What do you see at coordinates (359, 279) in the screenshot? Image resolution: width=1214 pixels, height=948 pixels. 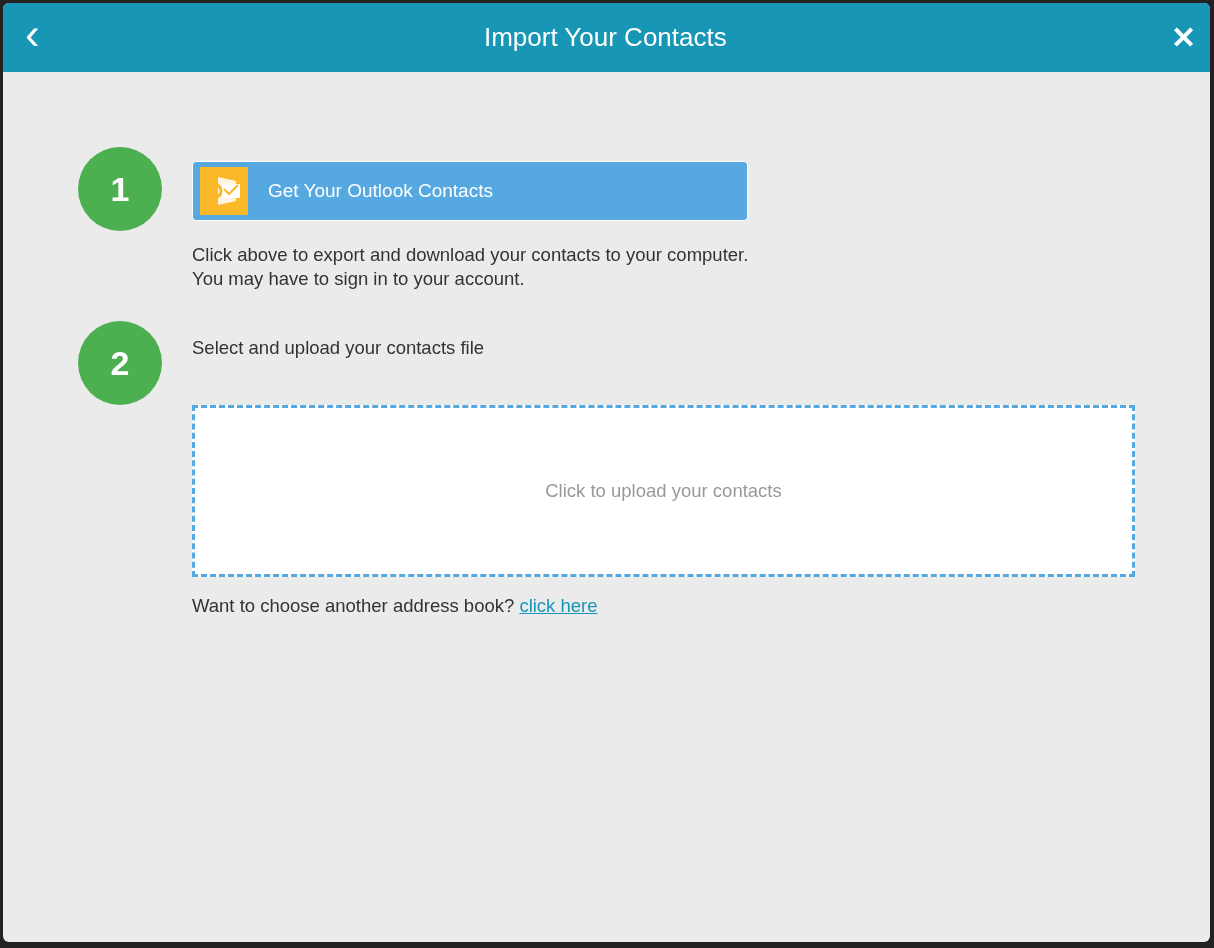 I see `instruction-text: You may have to sign in to your account.` at bounding box center [359, 279].